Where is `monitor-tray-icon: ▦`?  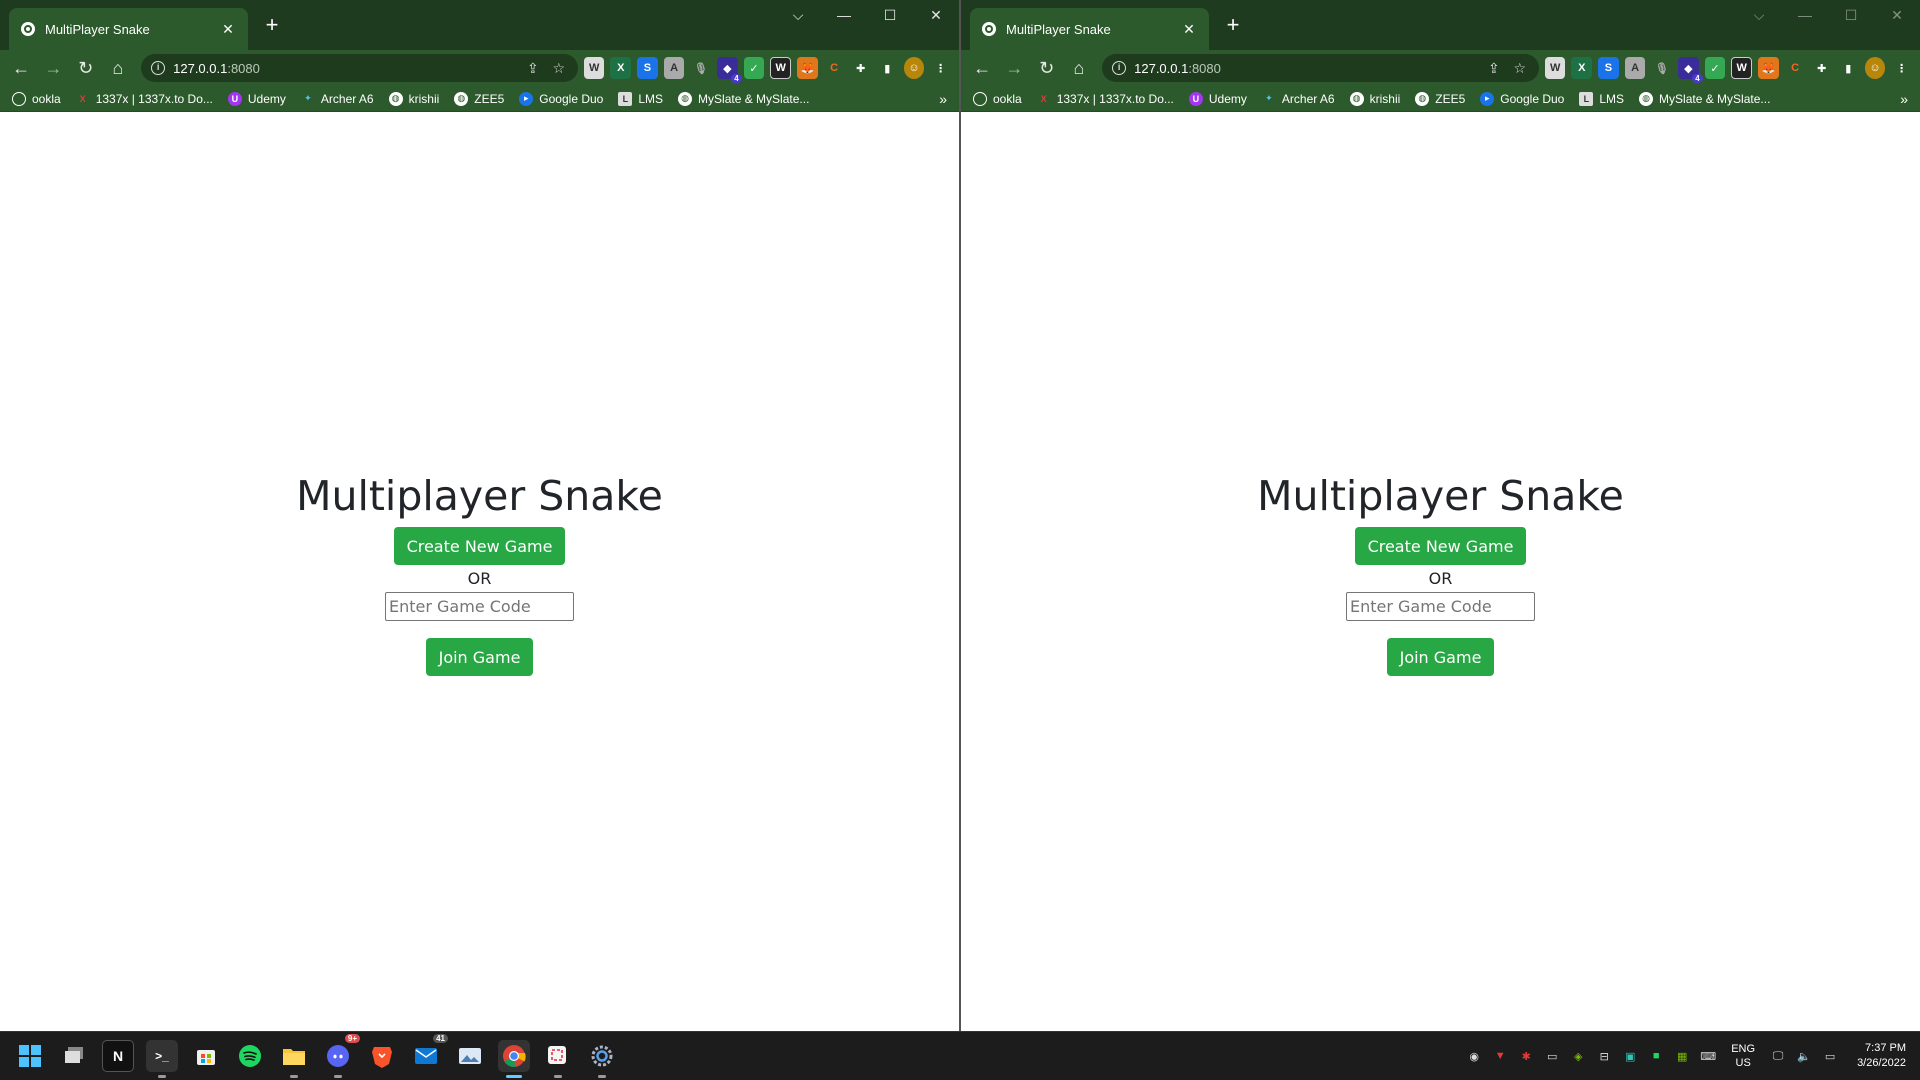
monitor-tray-icon: ▦ is located at coordinates (1682, 1056).